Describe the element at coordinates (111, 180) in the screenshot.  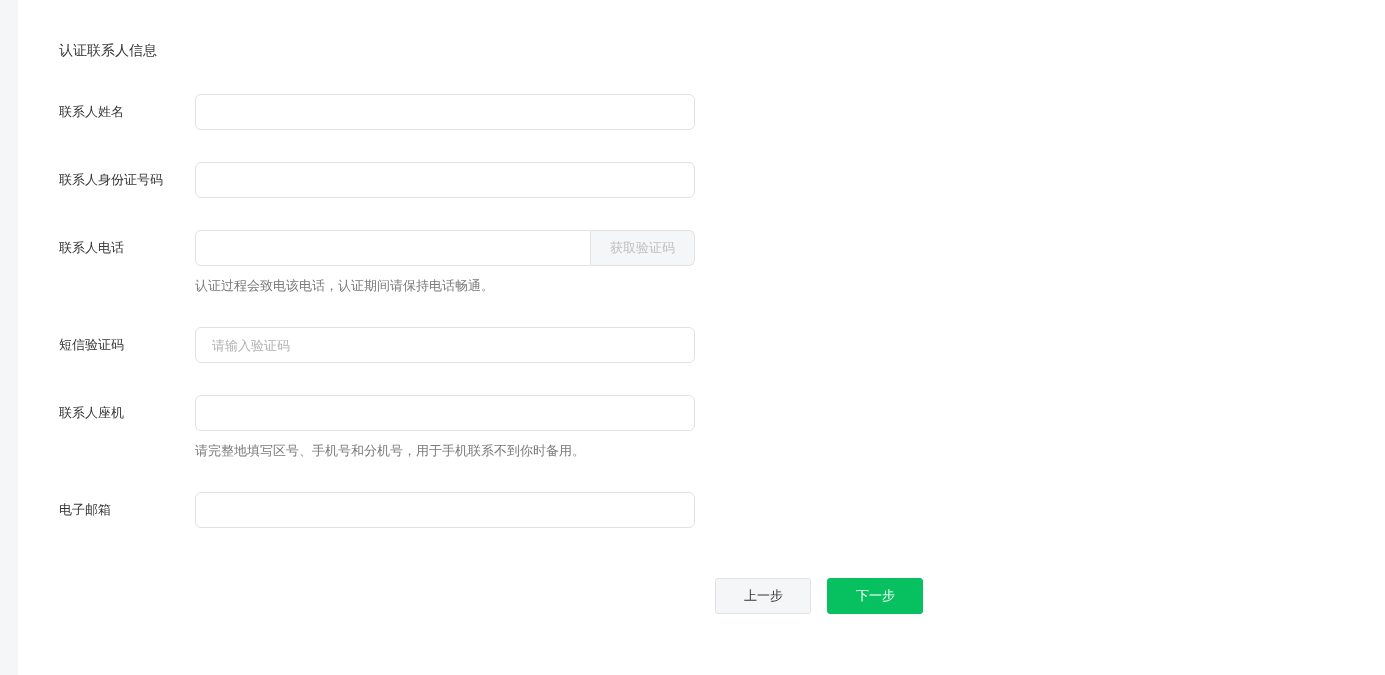
I see `field-label: 联系人身份证号码` at that location.